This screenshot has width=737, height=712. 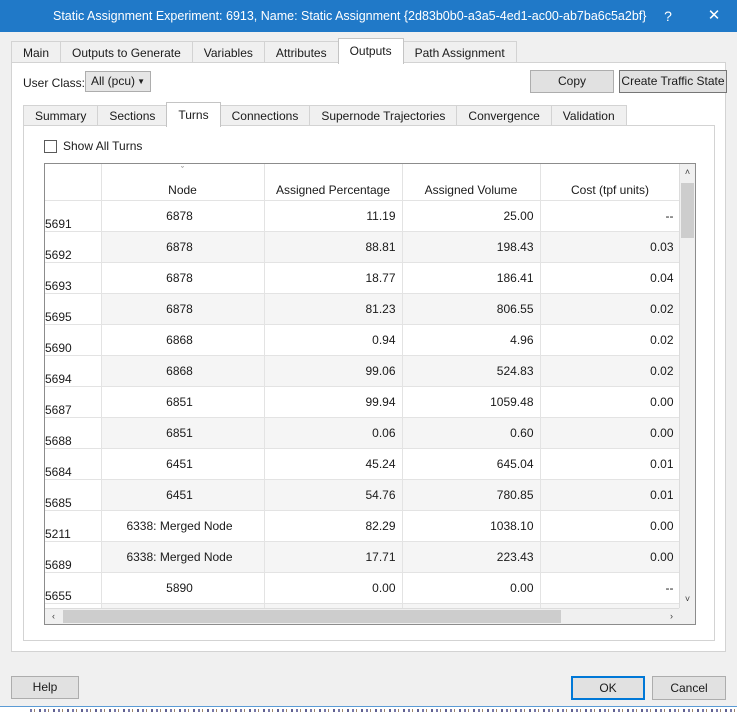 What do you see at coordinates (362, 433) in the screenshot?
I see `table-row: 5688 6851 0.06 0.60 0.00` at bounding box center [362, 433].